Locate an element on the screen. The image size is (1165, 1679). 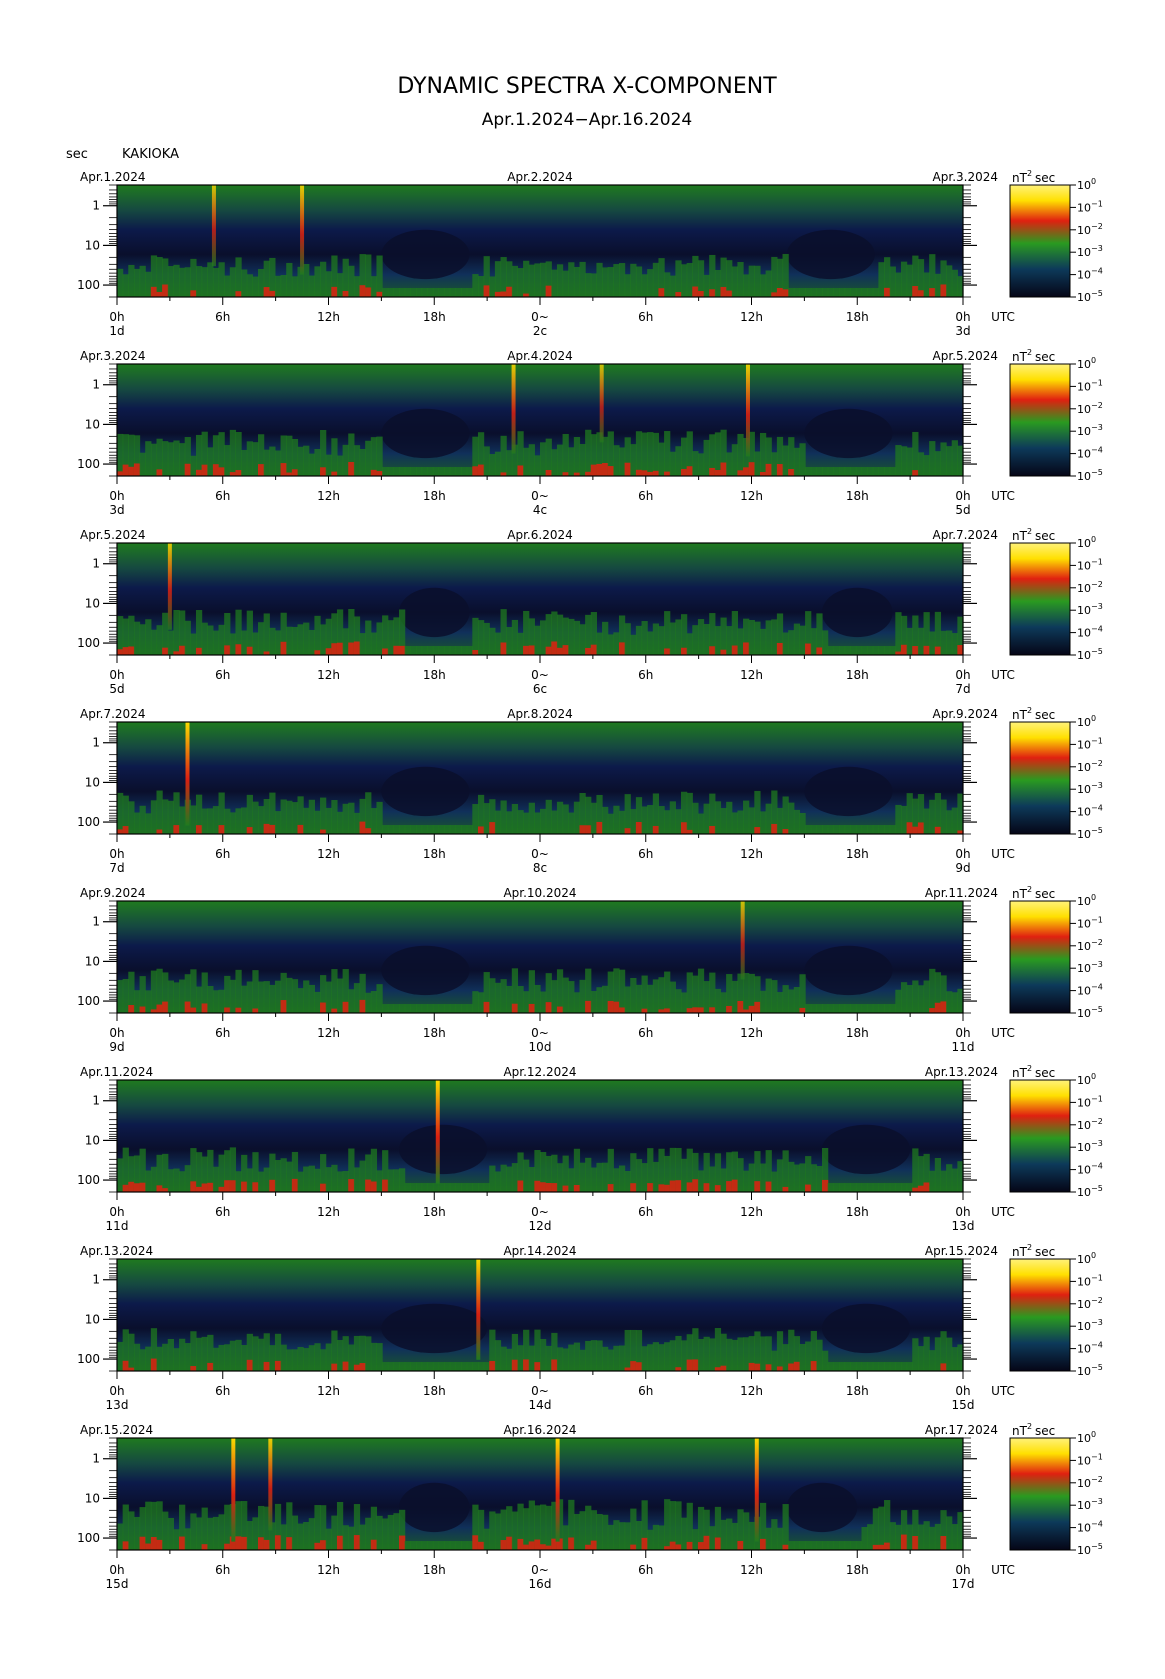
x-tick-label: 0~ is located at coordinates (540, 317).